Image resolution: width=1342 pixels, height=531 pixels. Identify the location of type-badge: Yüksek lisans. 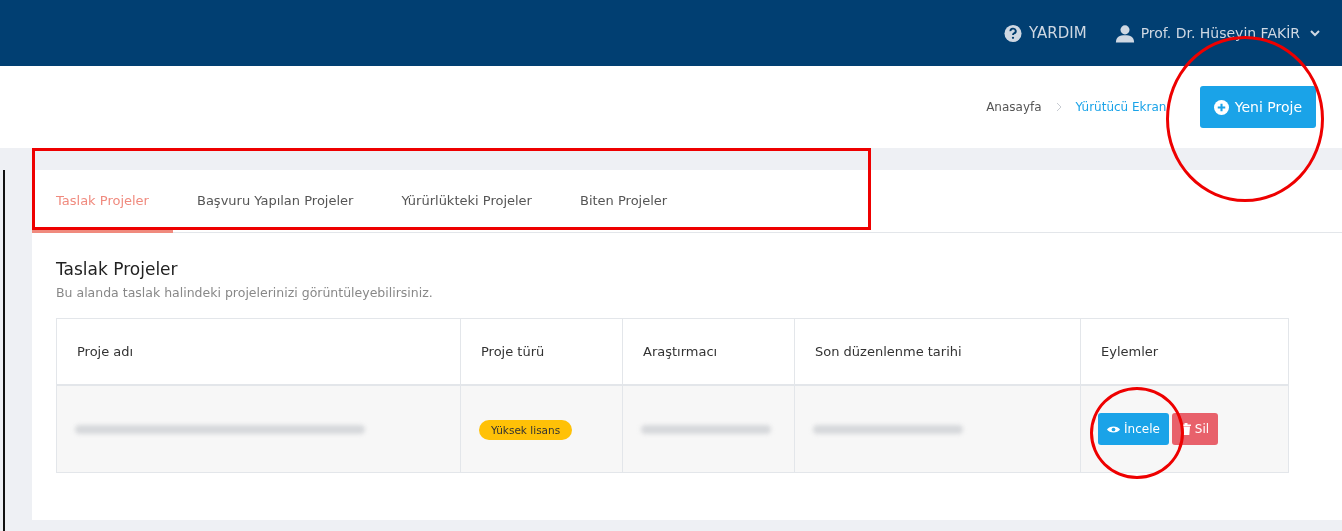
(526, 429).